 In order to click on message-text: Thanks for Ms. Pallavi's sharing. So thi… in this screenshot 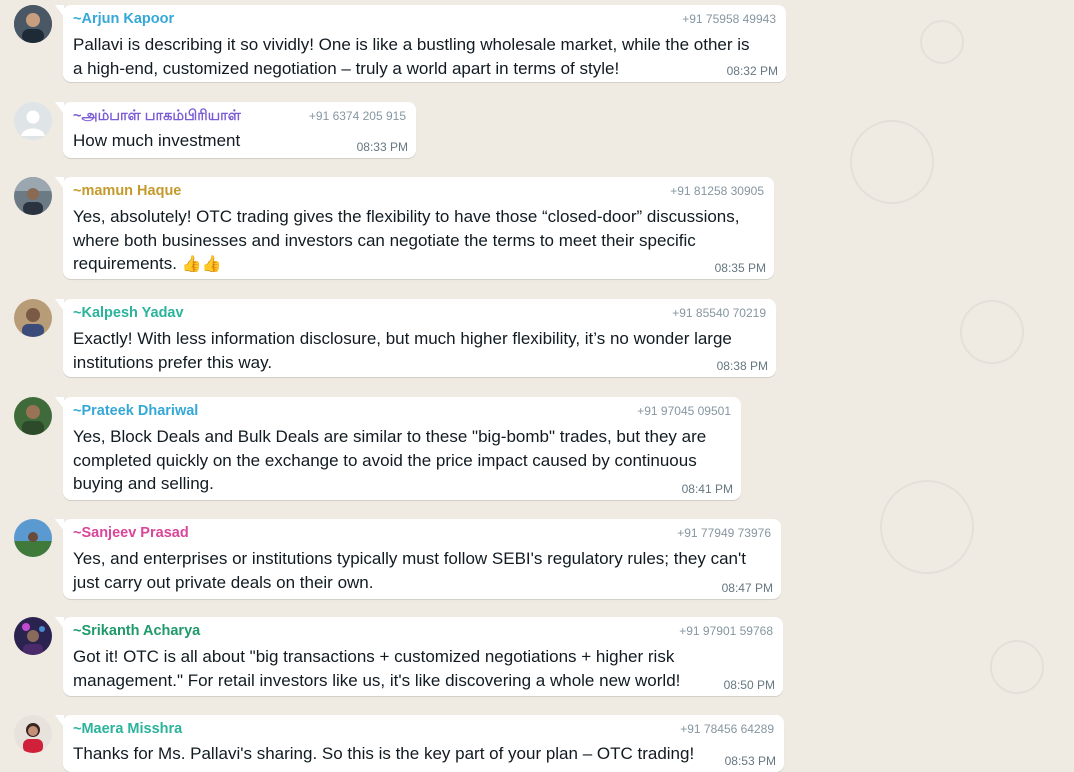, I will do `click(384, 753)`.